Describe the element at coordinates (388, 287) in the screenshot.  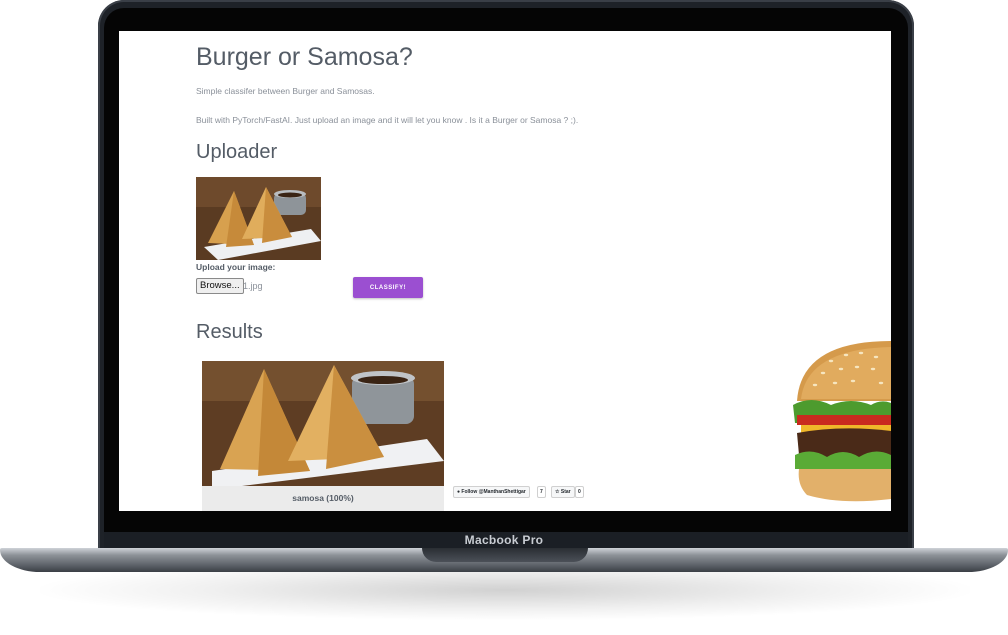
I see `classify-button: CLASSIFY!` at that location.